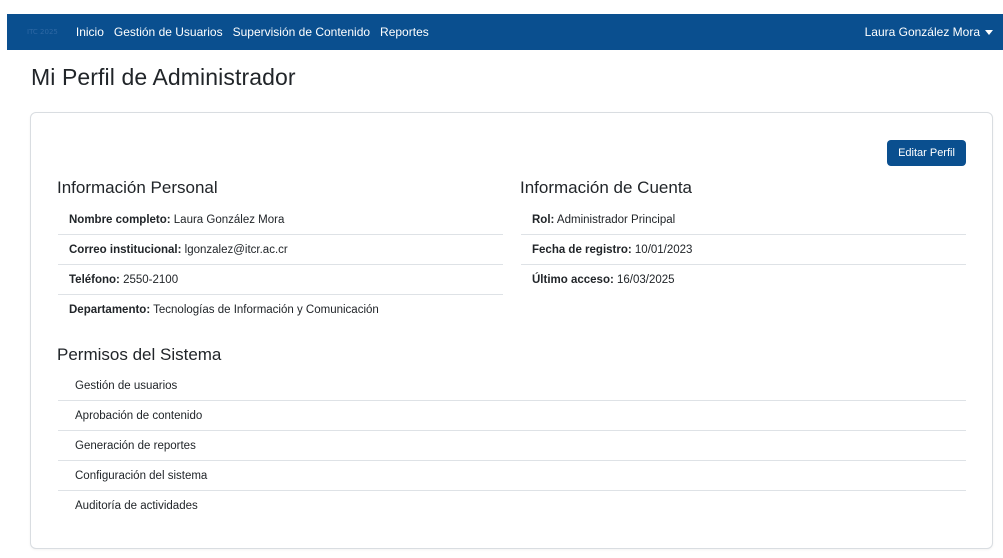 The width and height of the screenshot is (1003, 558). I want to click on personal-info-row: Teléfono: 2550-2100, so click(280, 280).